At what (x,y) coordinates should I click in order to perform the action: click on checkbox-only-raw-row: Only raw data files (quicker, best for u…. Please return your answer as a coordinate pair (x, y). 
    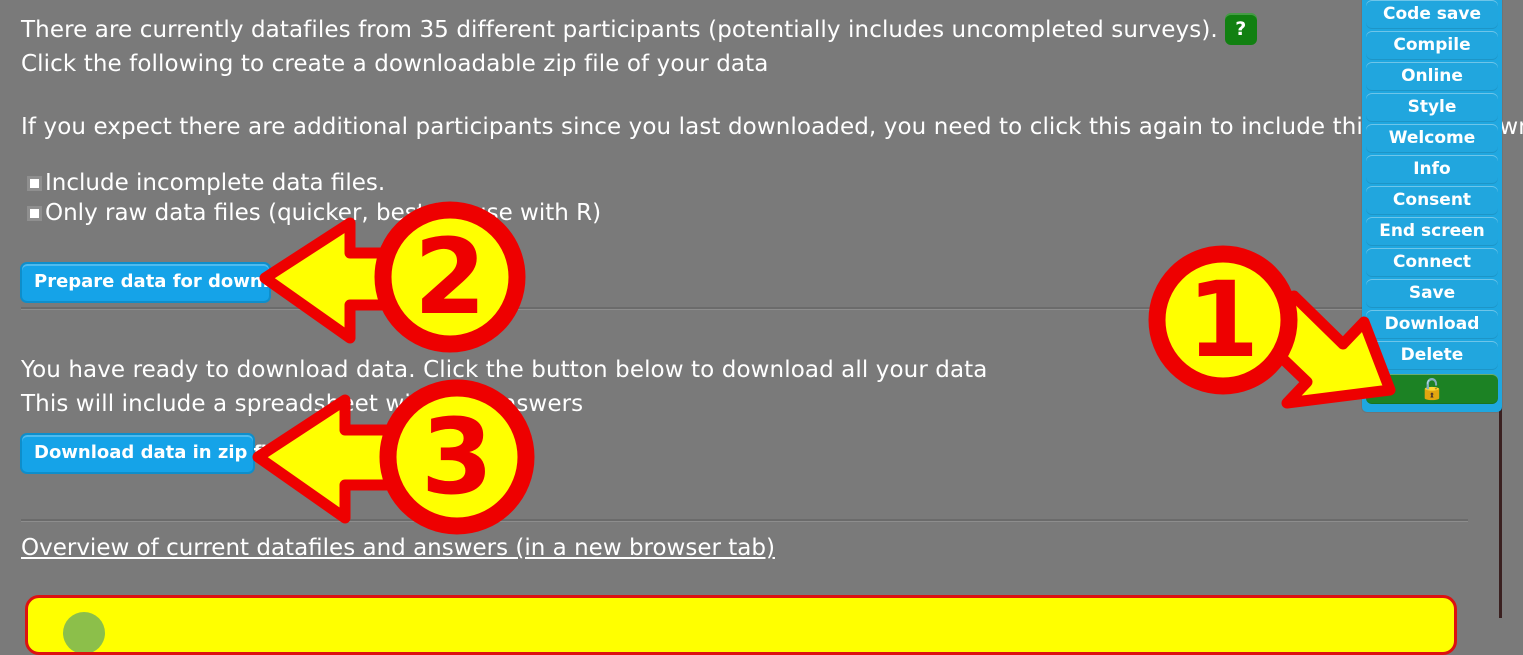
    Looking at the image, I should click on (314, 213).